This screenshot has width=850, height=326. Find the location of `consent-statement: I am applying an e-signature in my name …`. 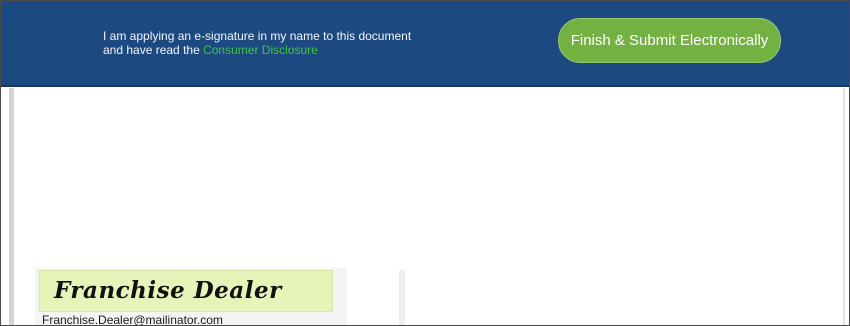

consent-statement: I am applying an e-signature in my name … is located at coordinates (268, 43).